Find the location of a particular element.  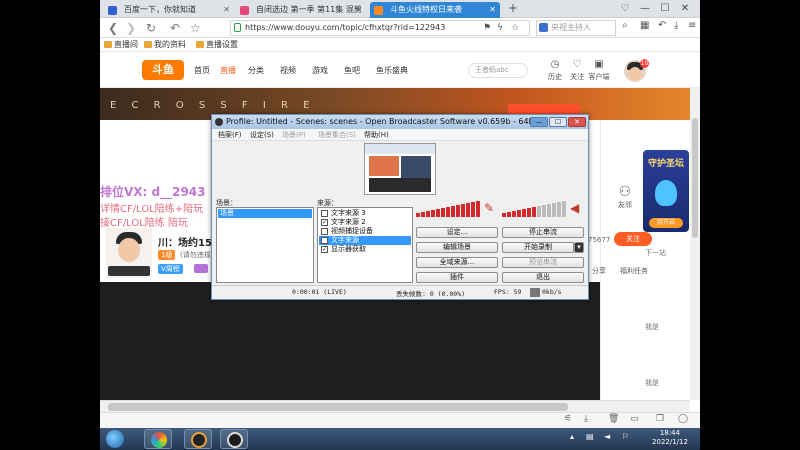

chevron-down-icon: ▾ is located at coordinates (579, 247).